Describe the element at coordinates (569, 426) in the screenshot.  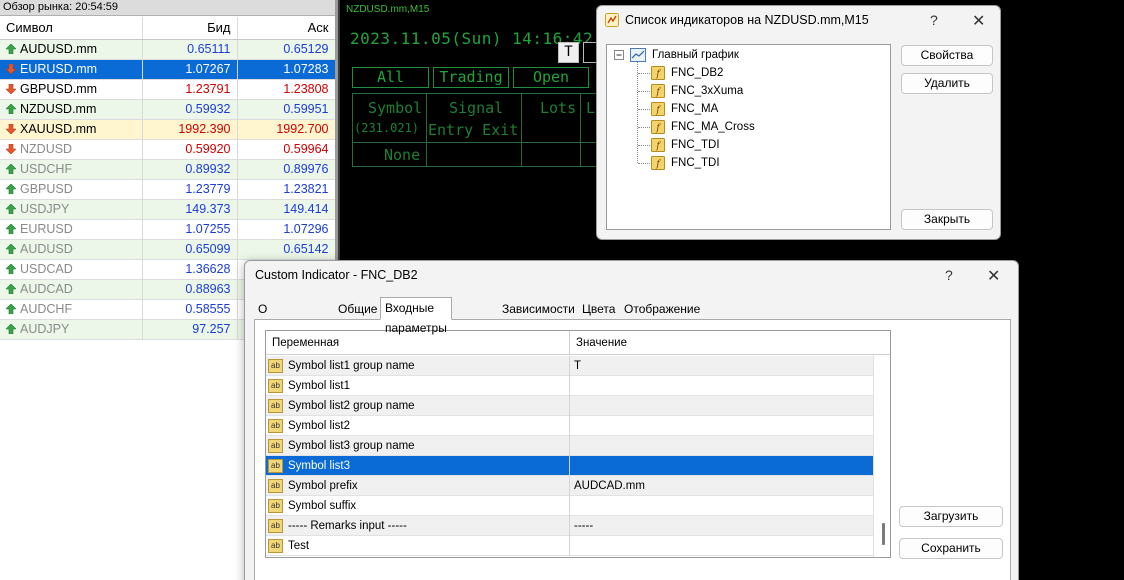
I see `parameter-row: ab Symbol list2` at that location.